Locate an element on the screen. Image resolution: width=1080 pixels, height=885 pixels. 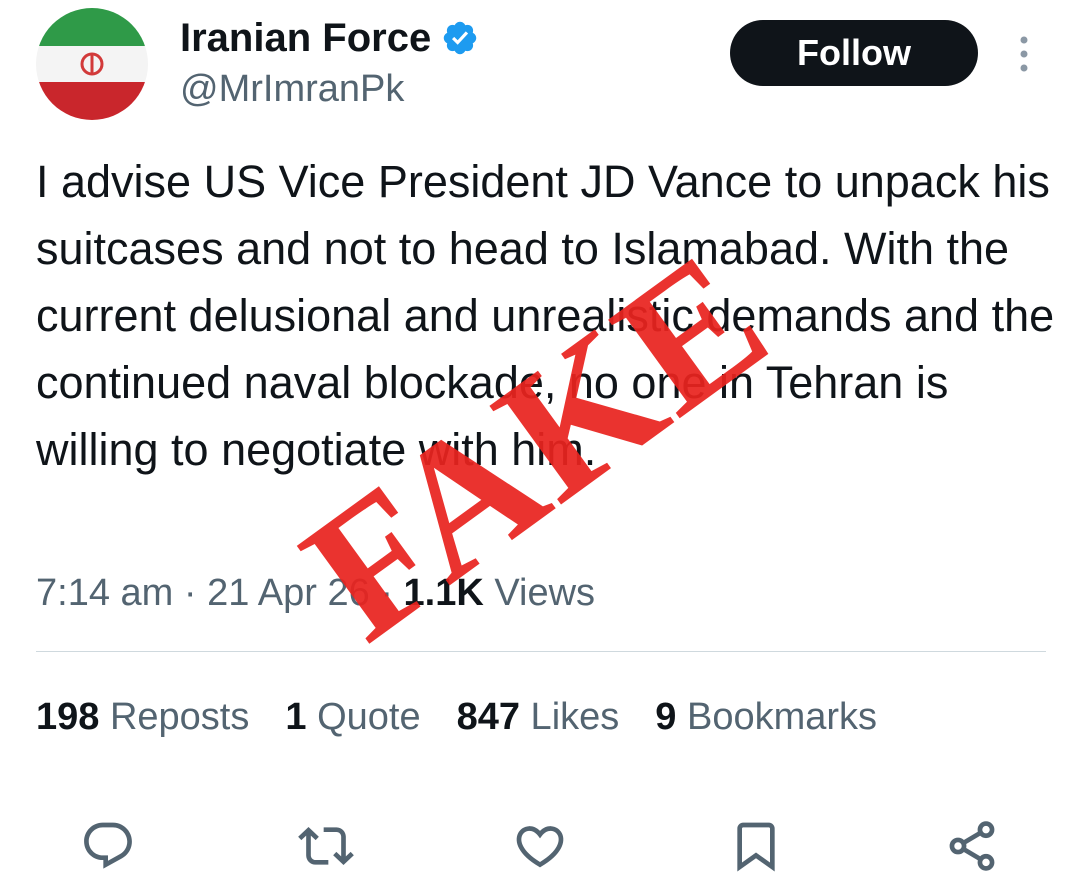
user-handle: @MrImranPk is located at coordinates (292, 89).